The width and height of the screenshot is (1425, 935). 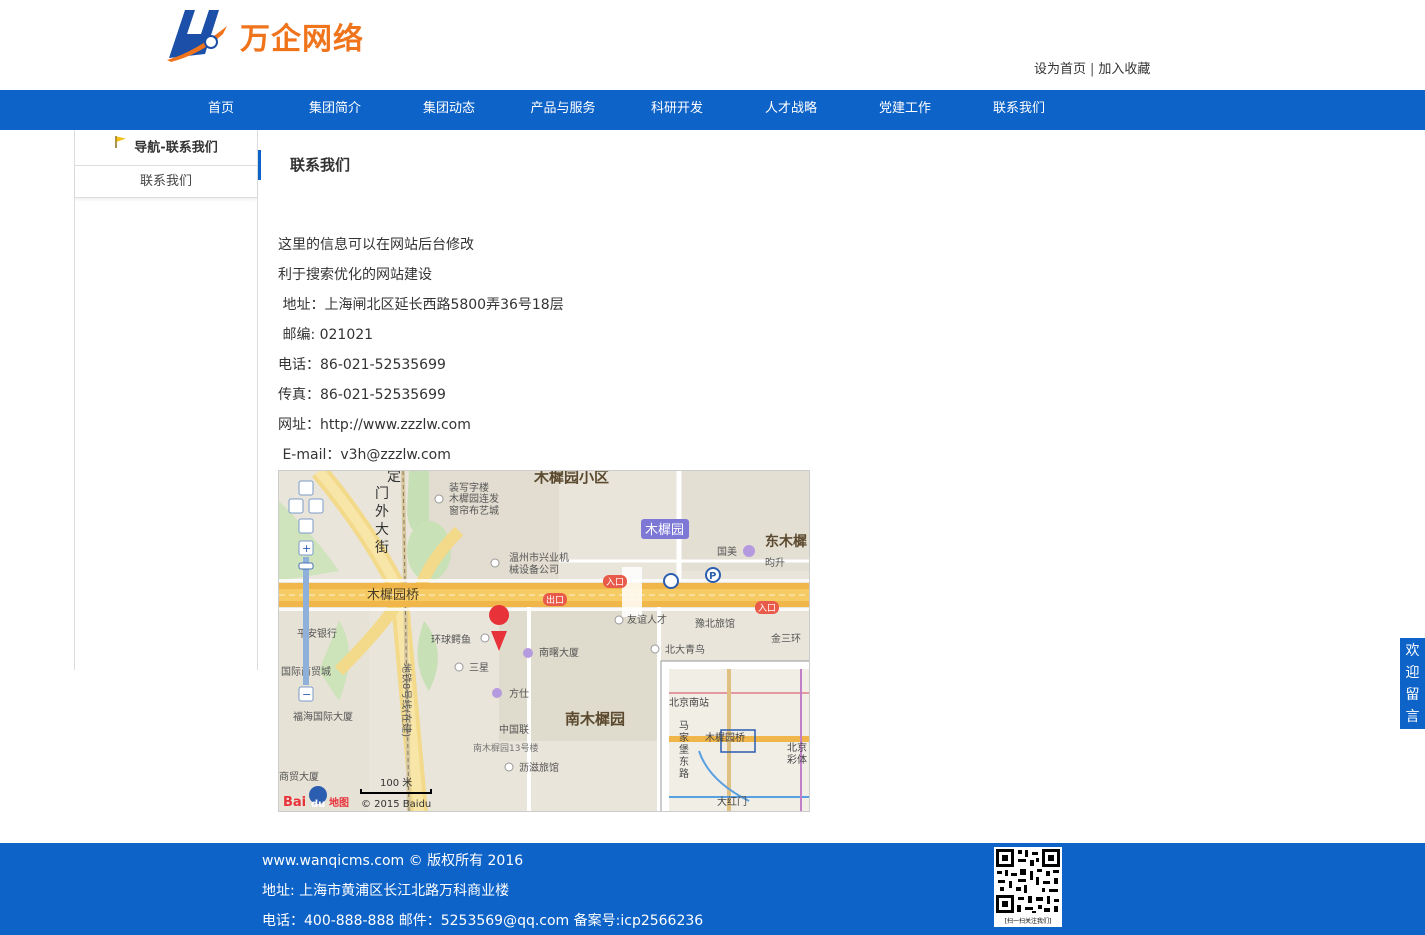 What do you see at coordinates (176, 148) in the screenshot?
I see `sidebar-title-text: 导航-联系我们` at bounding box center [176, 148].